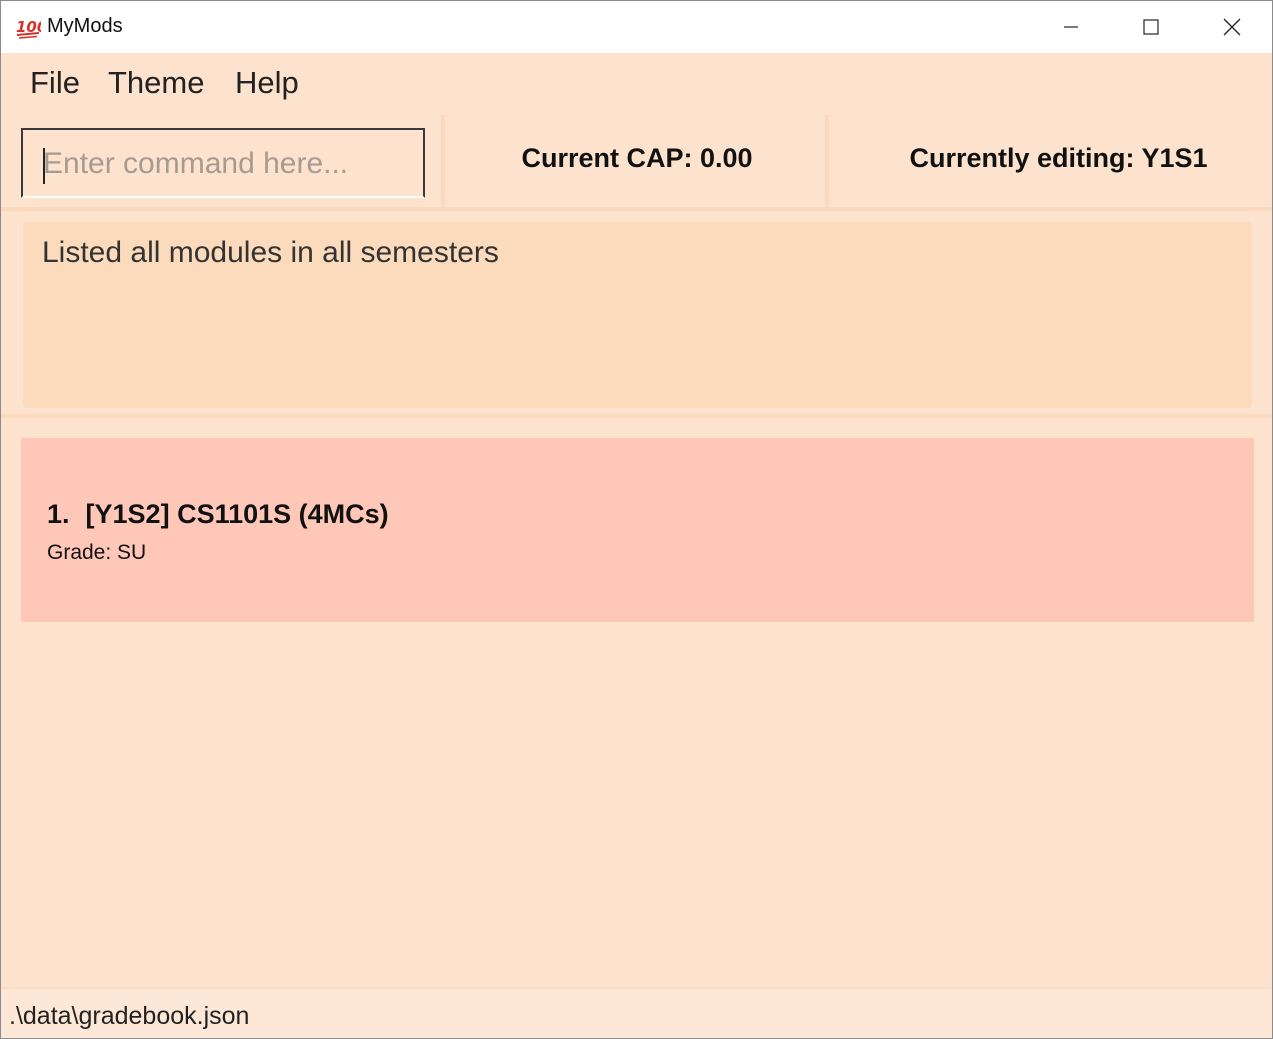  I want to click on module-title: 1. [Y1S2] CS1101S (4MCs), so click(218, 514).